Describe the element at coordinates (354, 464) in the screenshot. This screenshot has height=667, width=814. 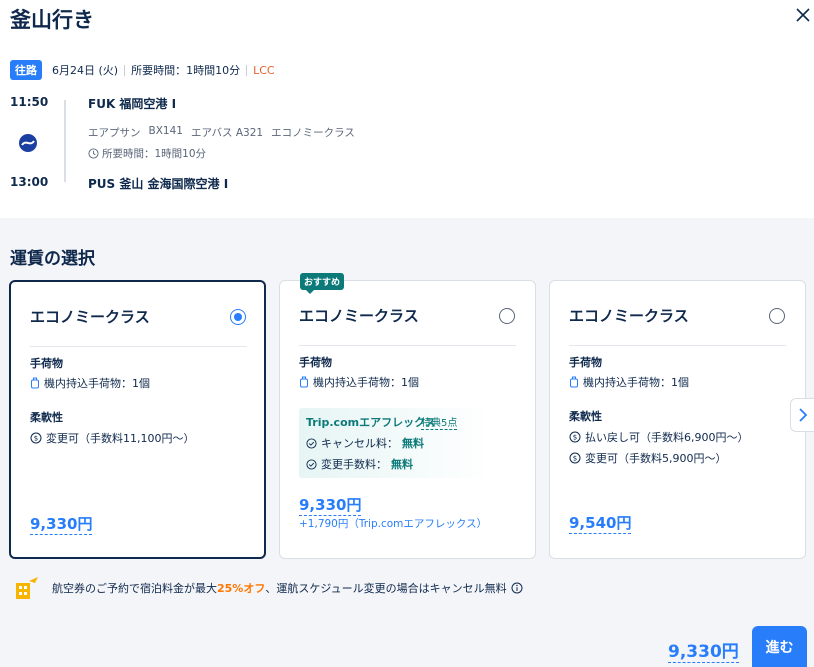
I see `flex-change-label: 変更手数料：` at that location.